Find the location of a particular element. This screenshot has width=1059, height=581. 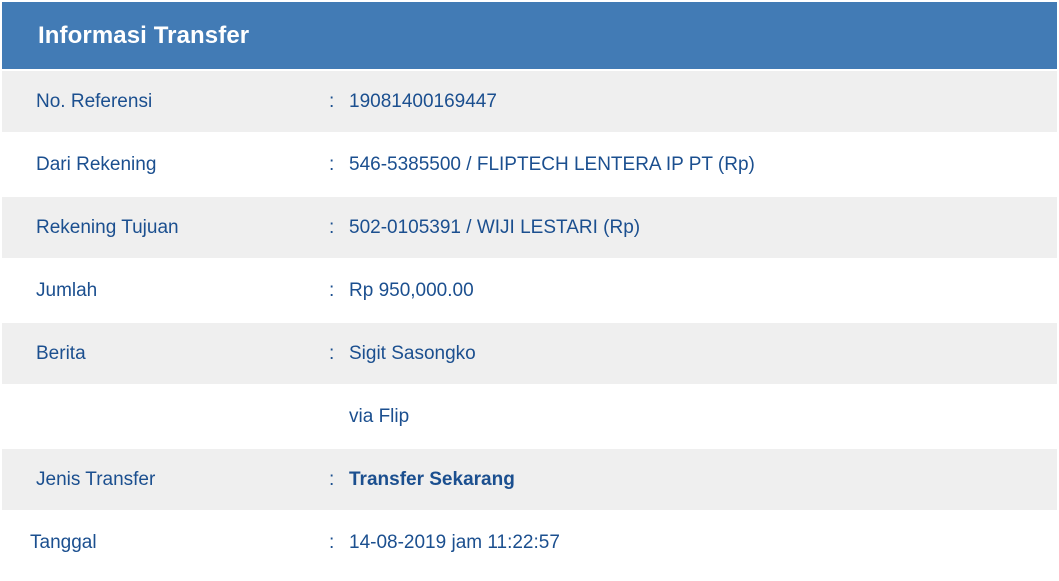

message-value: Sigit Sasongko is located at coordinates (412, 353).